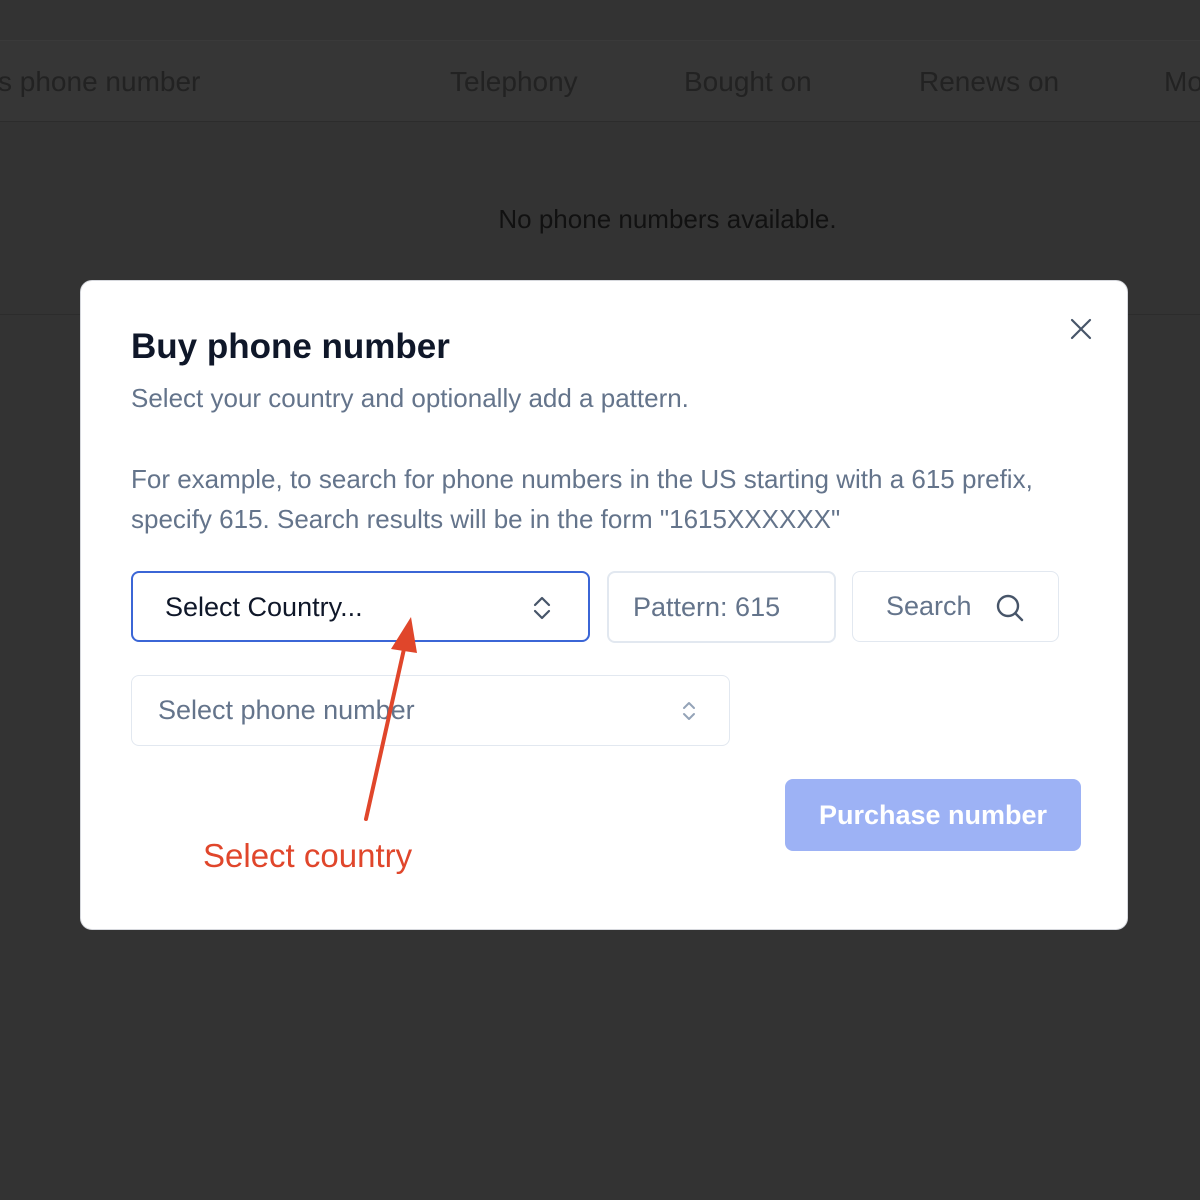  What do you see at coordinates (100, 81) in the screenshot?
I see `column-header-phone-number: s phone number` at bounding box center [100, 81].